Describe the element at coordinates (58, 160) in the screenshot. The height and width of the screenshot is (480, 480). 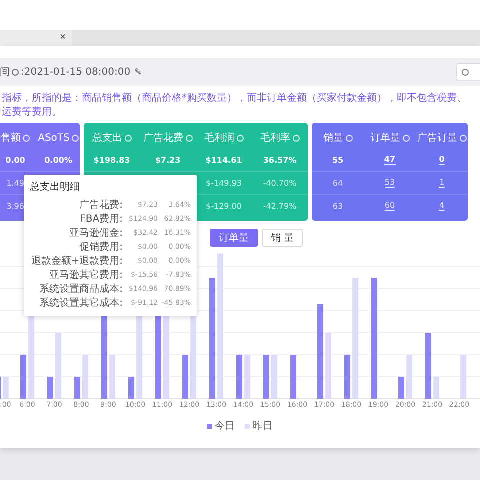
I see `metric-value: 0.00%` at that location.